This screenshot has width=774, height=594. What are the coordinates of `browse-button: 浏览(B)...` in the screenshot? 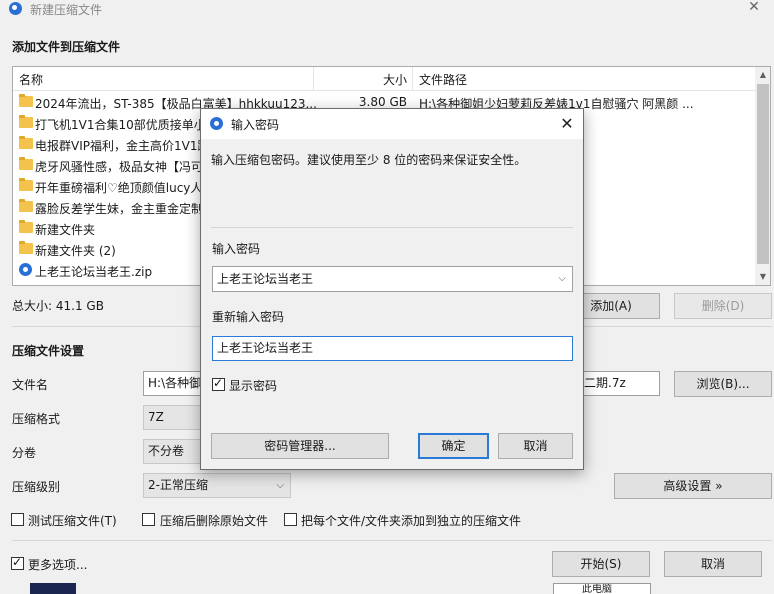 It's located at (723, 384).